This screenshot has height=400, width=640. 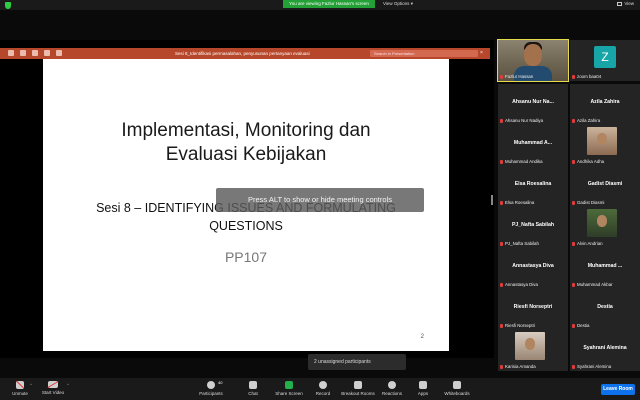 I want to click on video-off-icon, so click(x=53, y=384).